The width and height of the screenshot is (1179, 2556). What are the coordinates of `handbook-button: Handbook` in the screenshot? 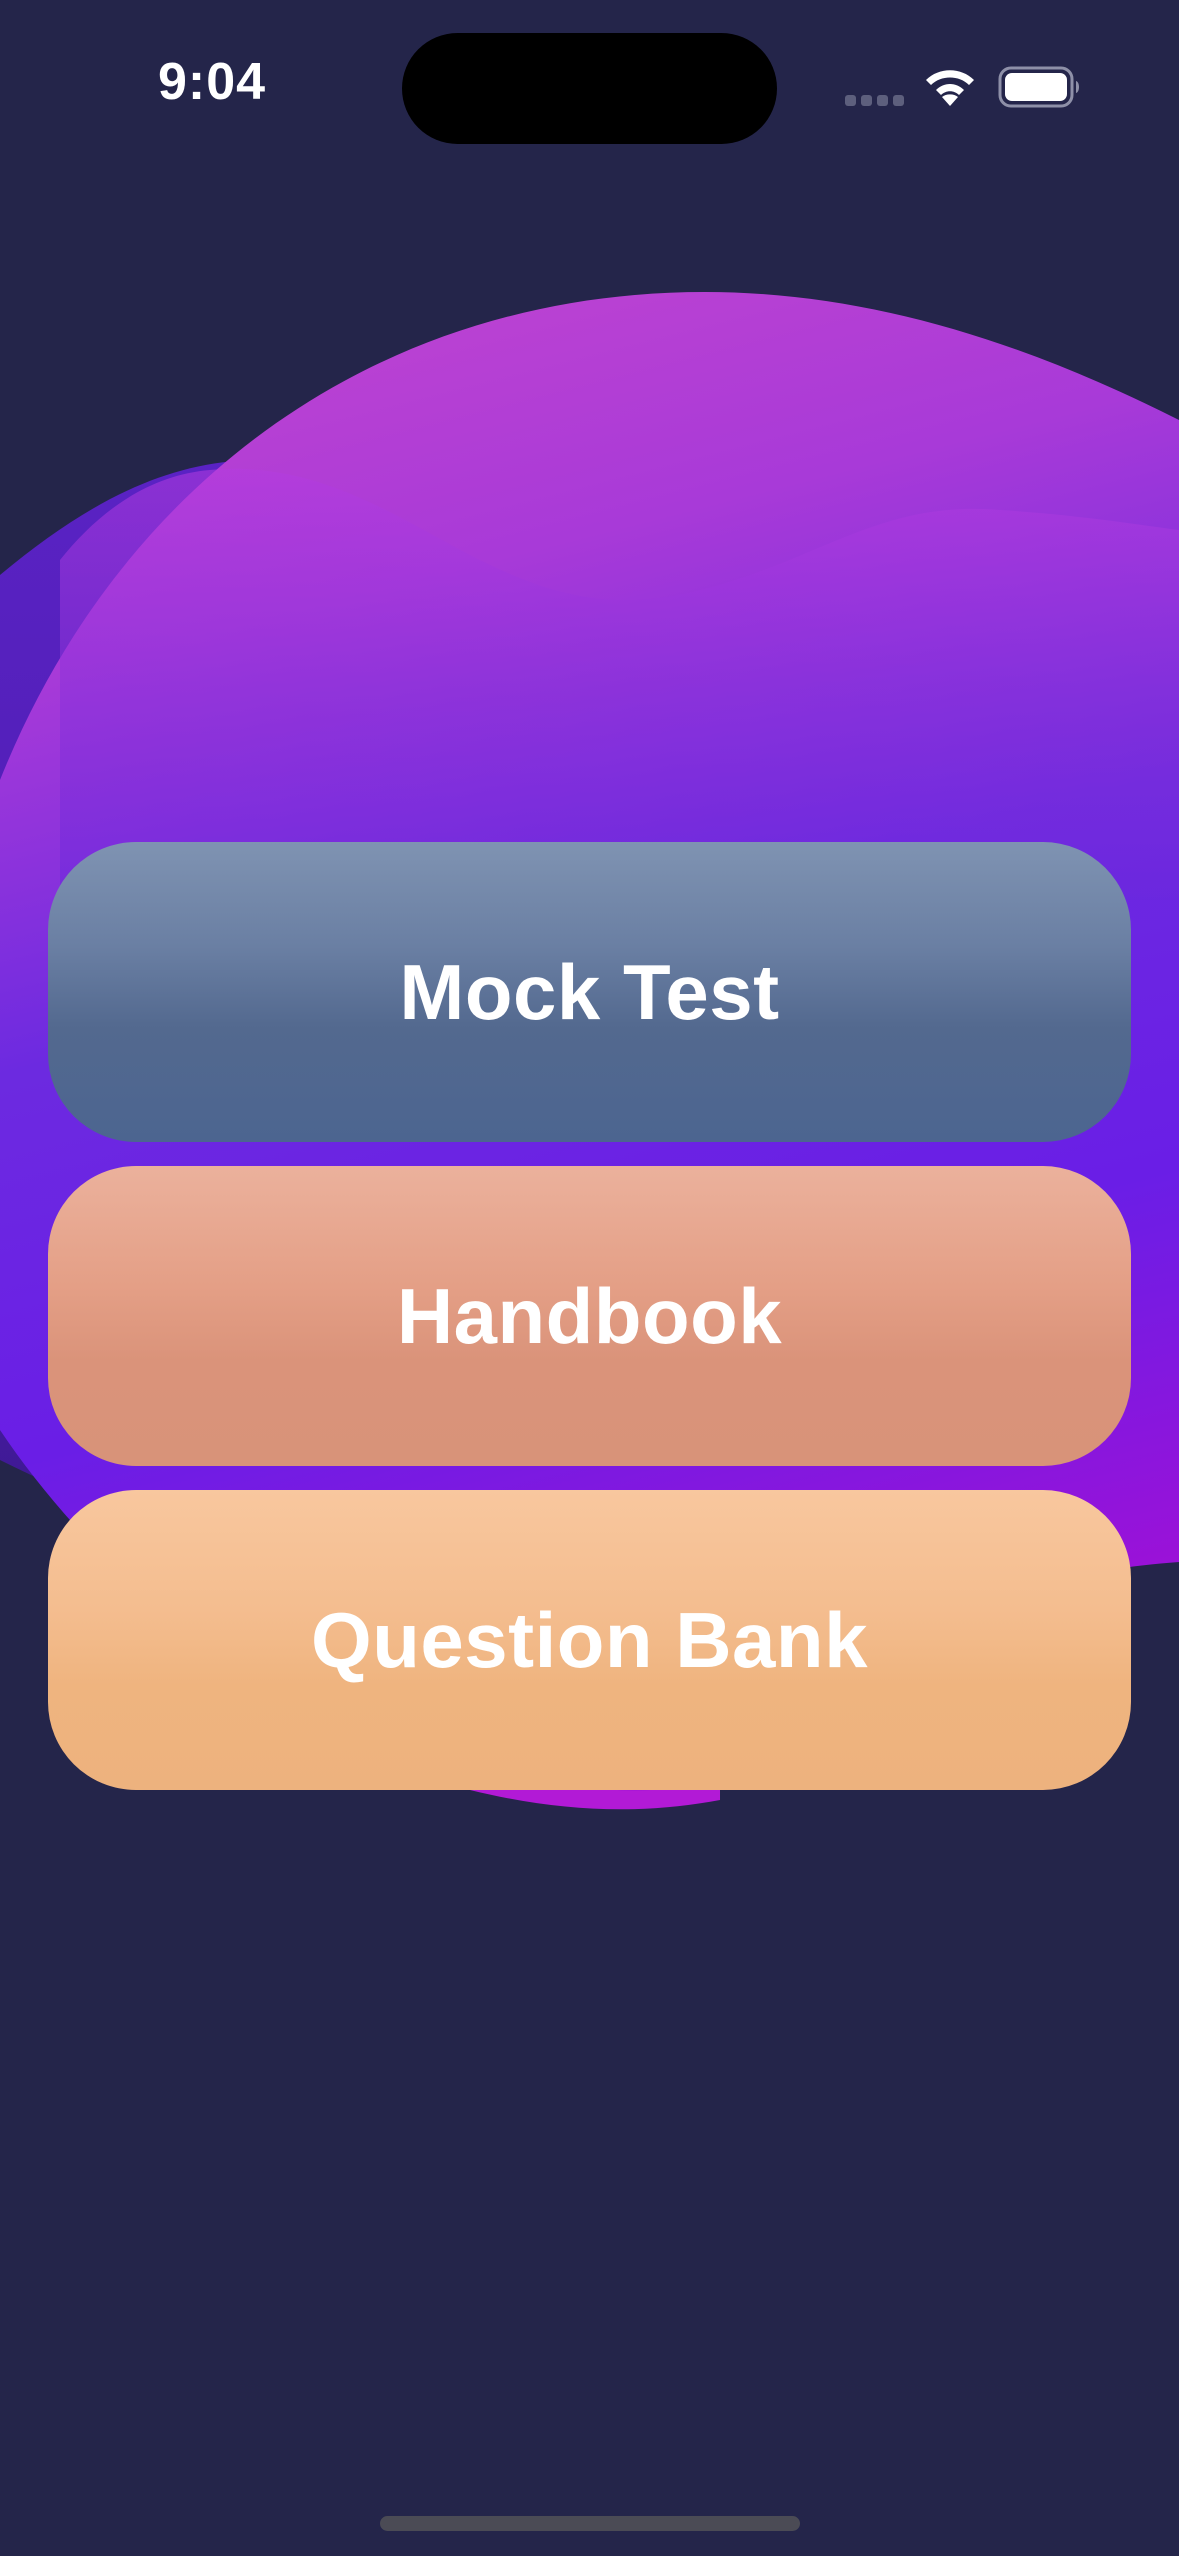 It's located at (589, 1316).